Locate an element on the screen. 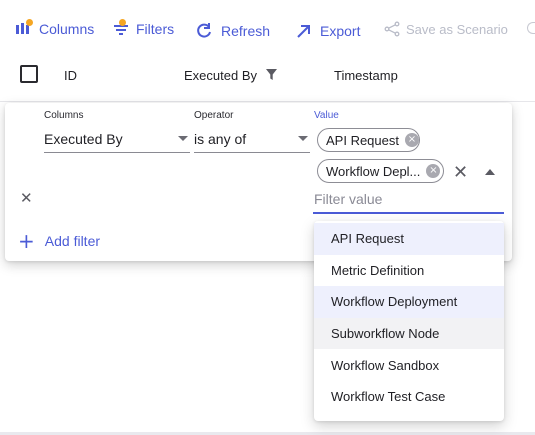 The height and width of the screenshot is (435, 535). filters-badge is located at coordinates (122, 22).